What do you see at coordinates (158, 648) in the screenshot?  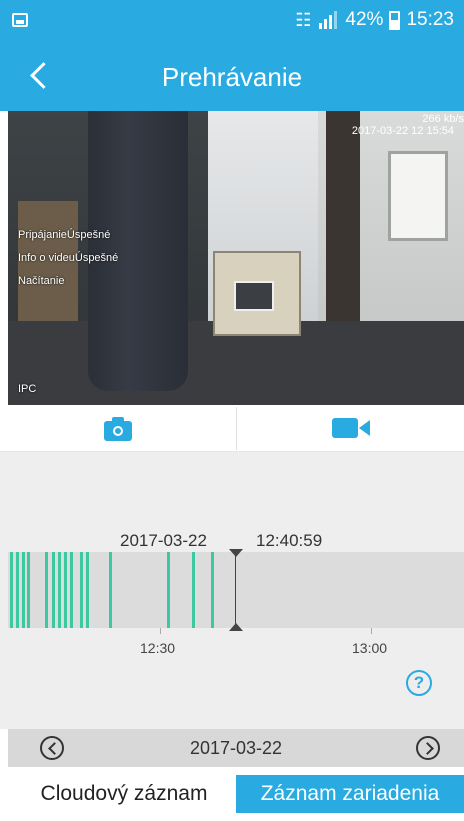 I see `tick-label: 12:30` at bounding box center [158, 648].